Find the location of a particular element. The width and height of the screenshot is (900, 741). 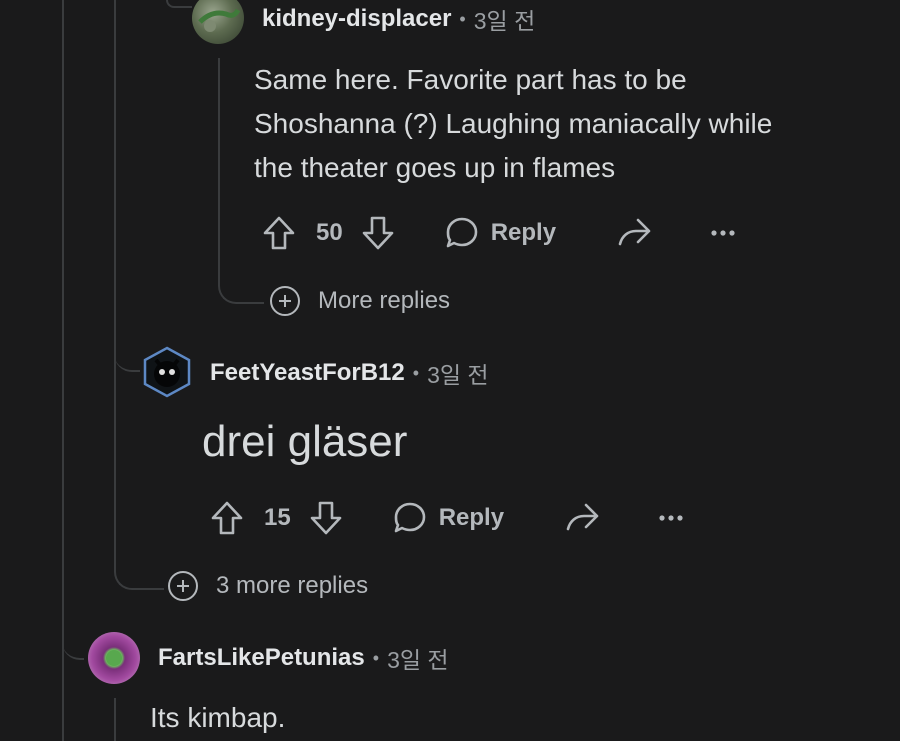

comment-meta: kidney-displacer • 3일 전 is located at coordinates (398, 19).